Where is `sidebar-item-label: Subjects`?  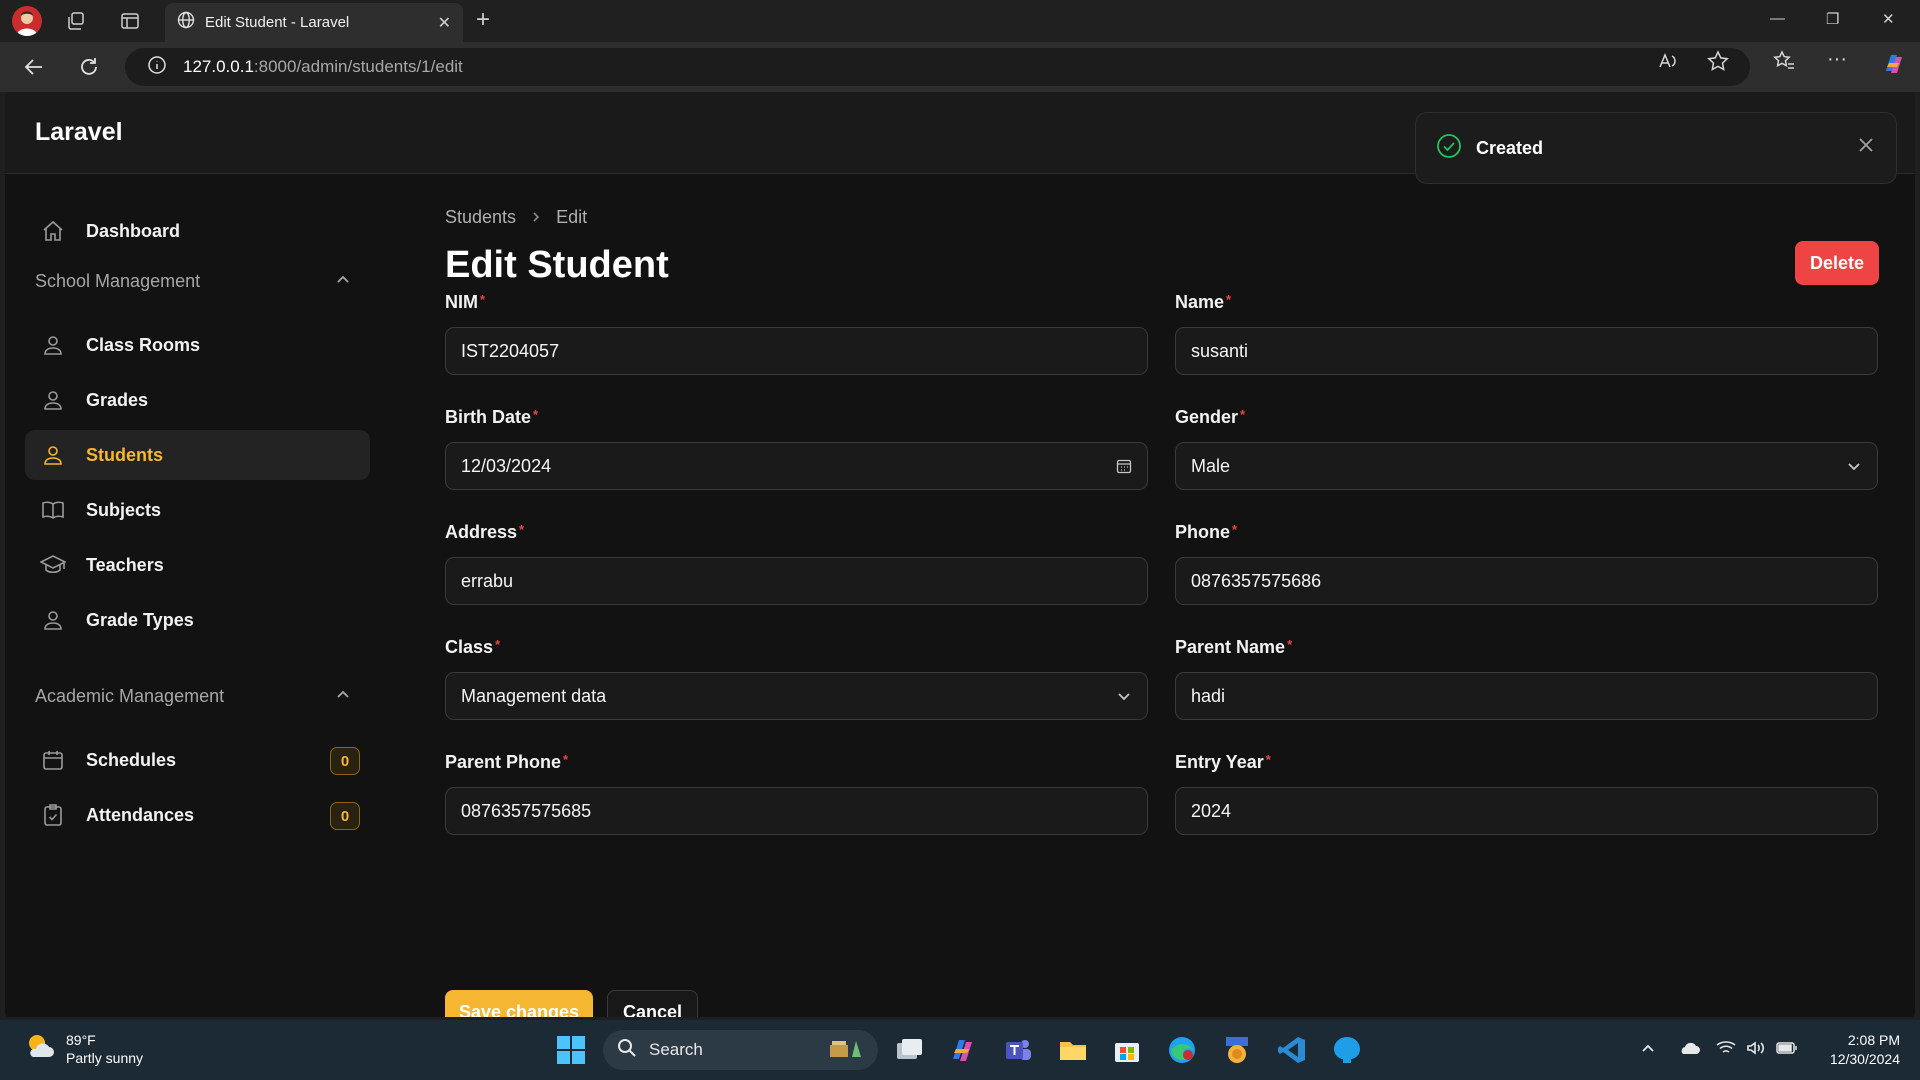 sidebar-item-label: Subjects is located at coordinates (124, 509).